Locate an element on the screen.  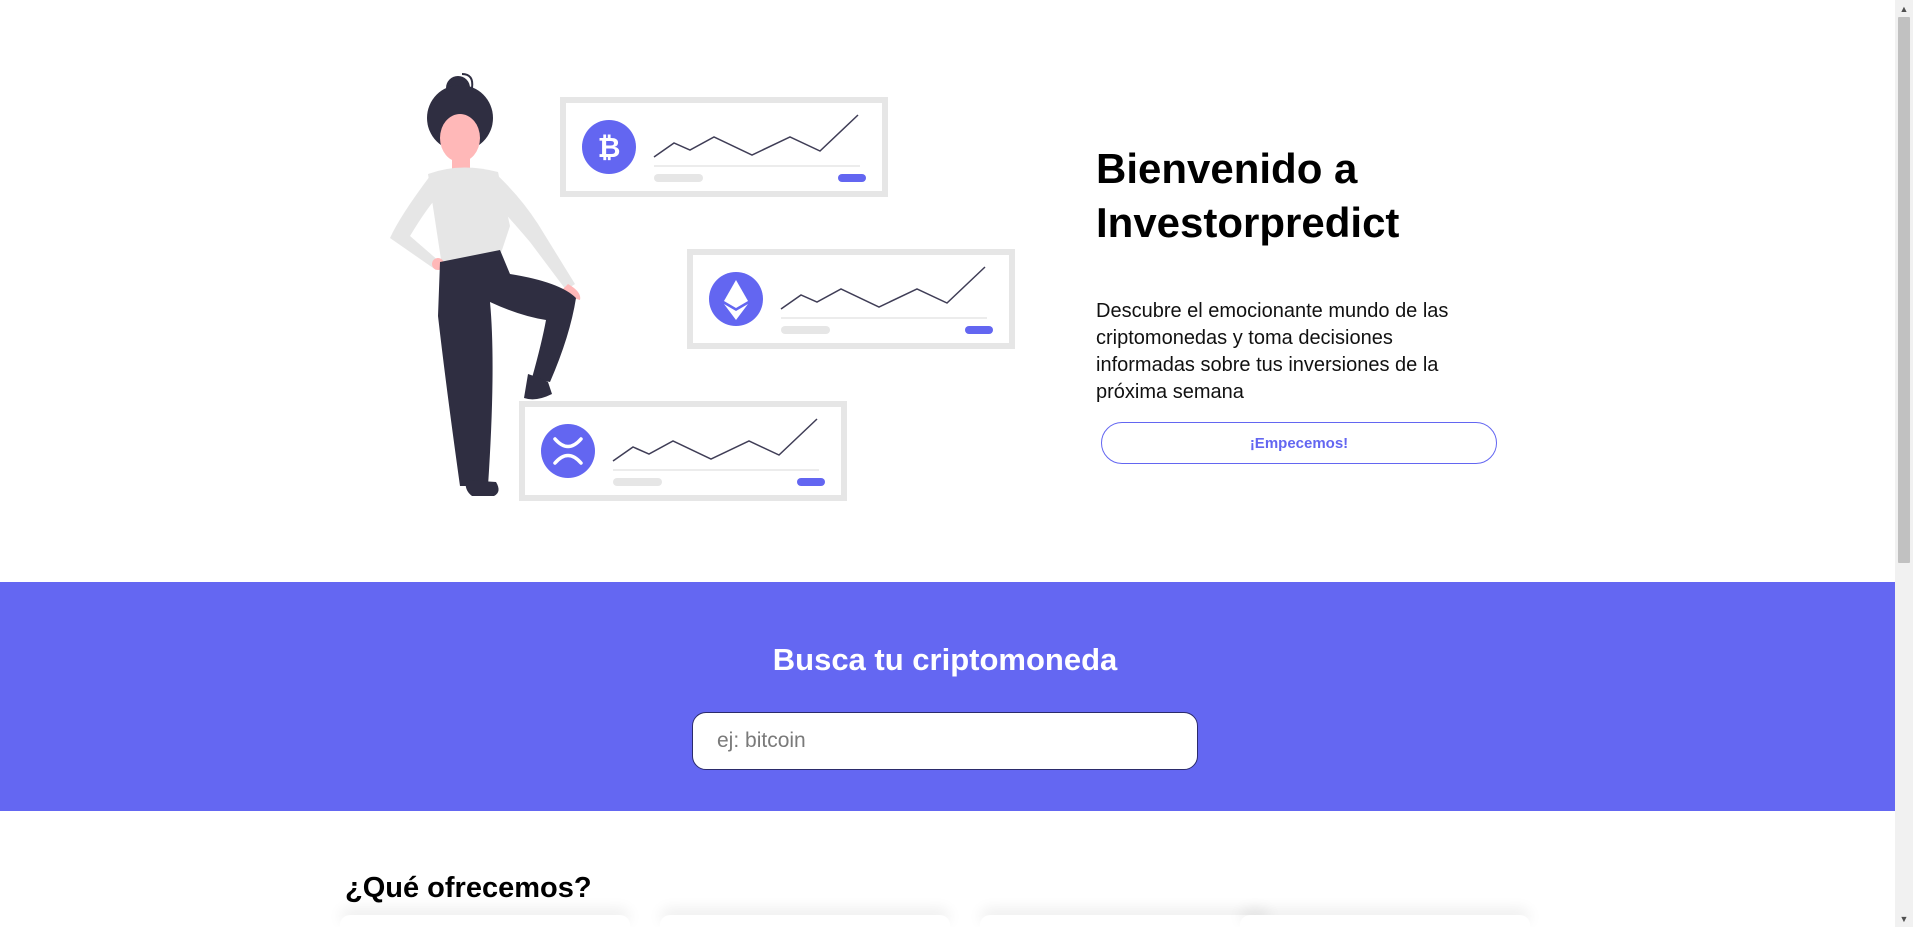
crypto-card-xrp is located at coordinates (683, 451).